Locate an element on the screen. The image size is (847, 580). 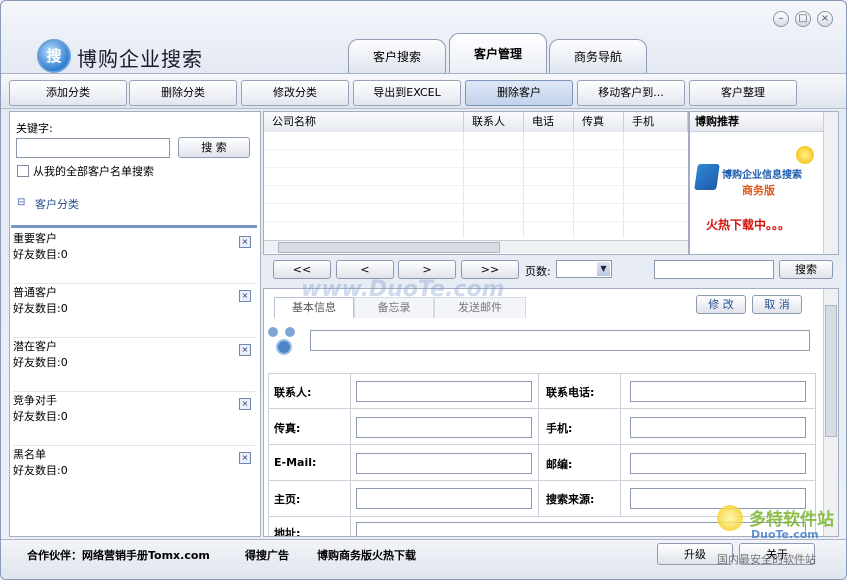
phone-field is located at coordinates (718, 391).